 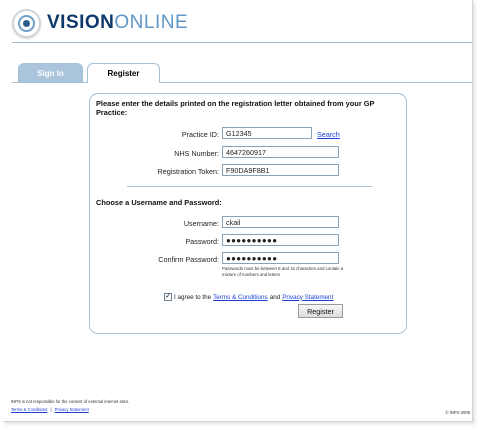 I want to click on agree-and-text: and, so click(x=275, y=297).